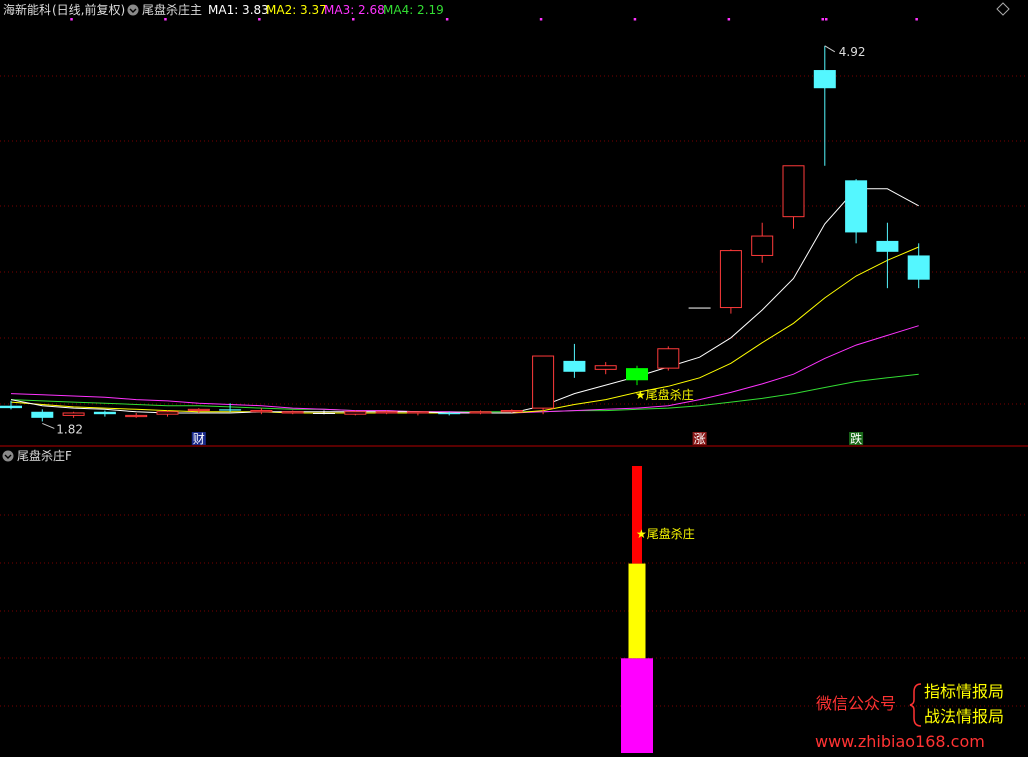 The width and height of the screenshot is (1028, 757). Describe the element at coordinates (856, 703) in the screenshot. I see `watermark-wechat: 微信公众号` at that location.